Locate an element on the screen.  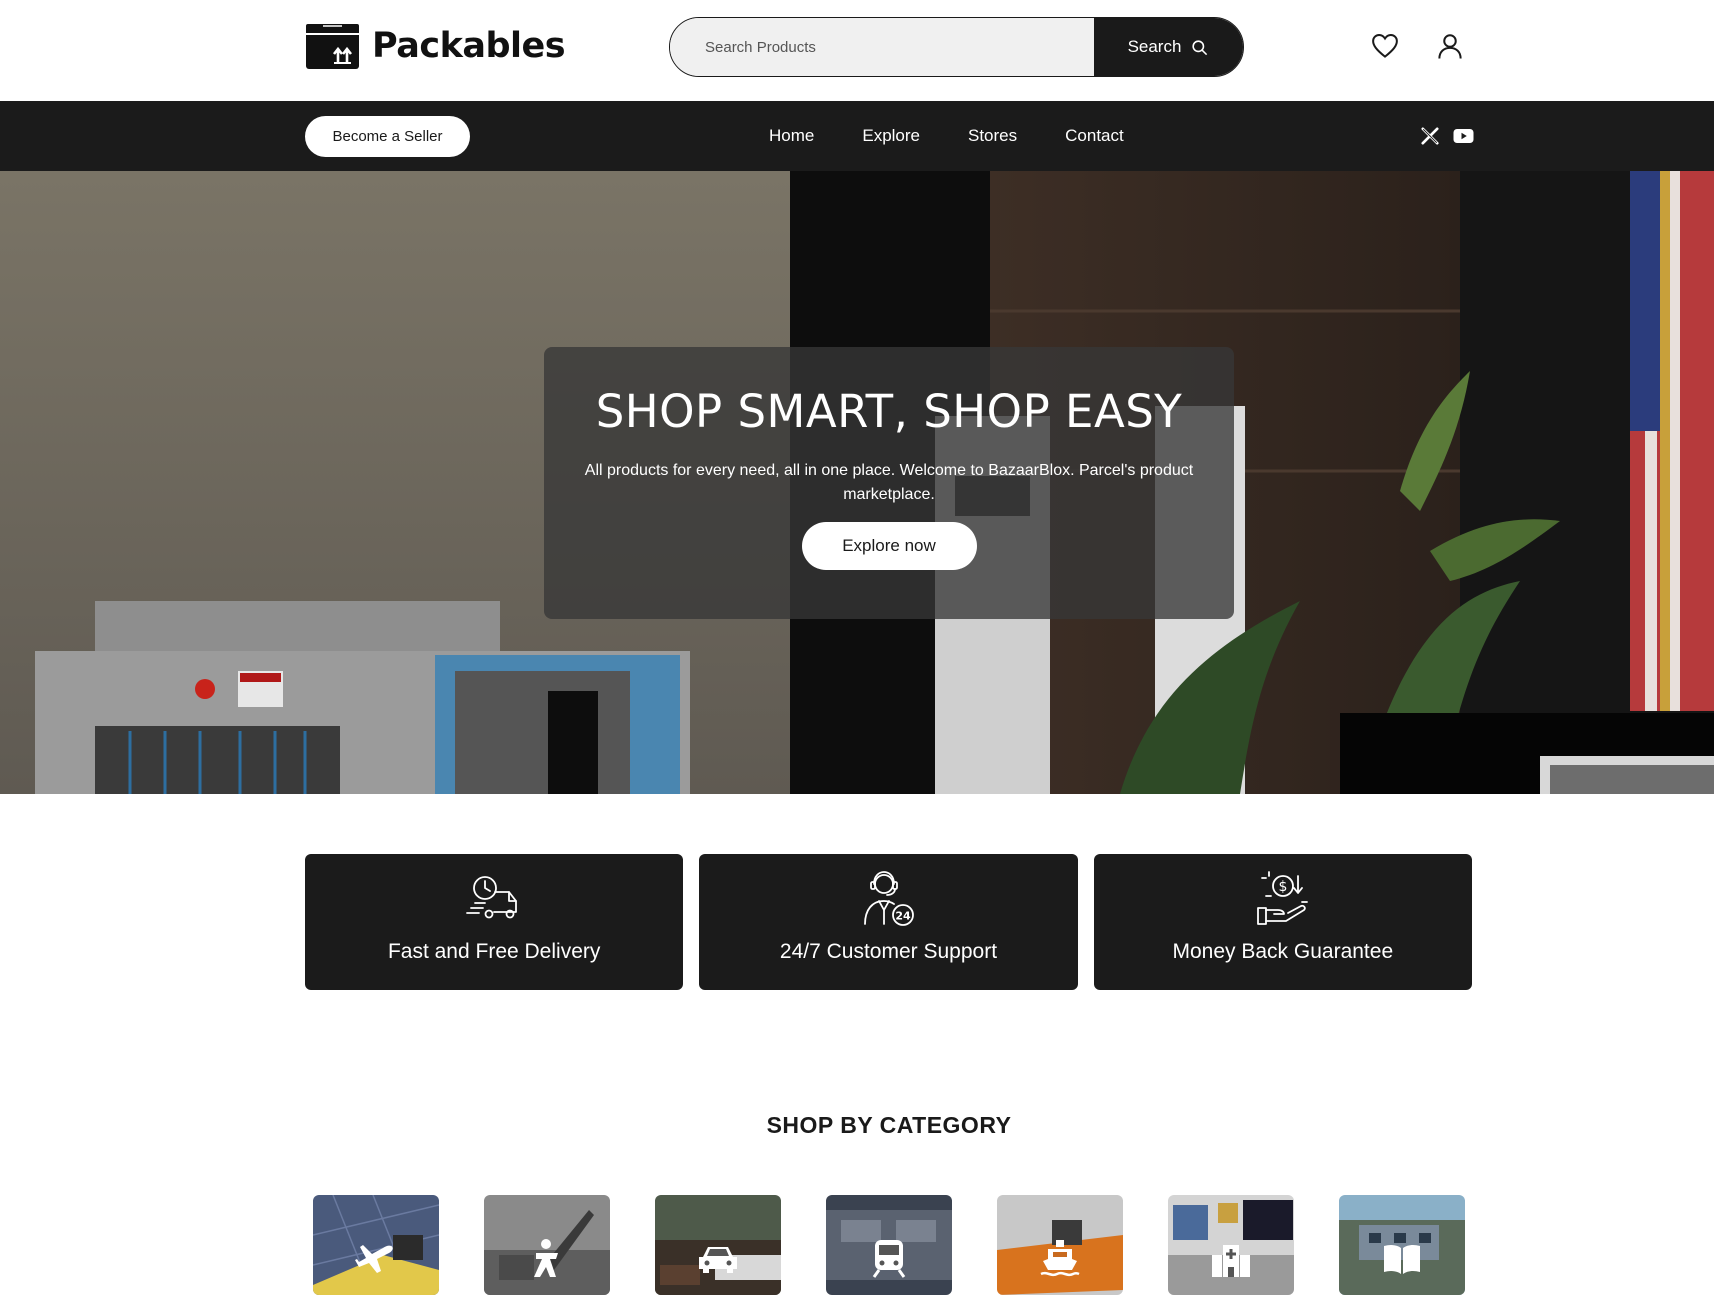
hero-title: SHOP SMART, SHOP EASY is located at coordinates (889, 411).